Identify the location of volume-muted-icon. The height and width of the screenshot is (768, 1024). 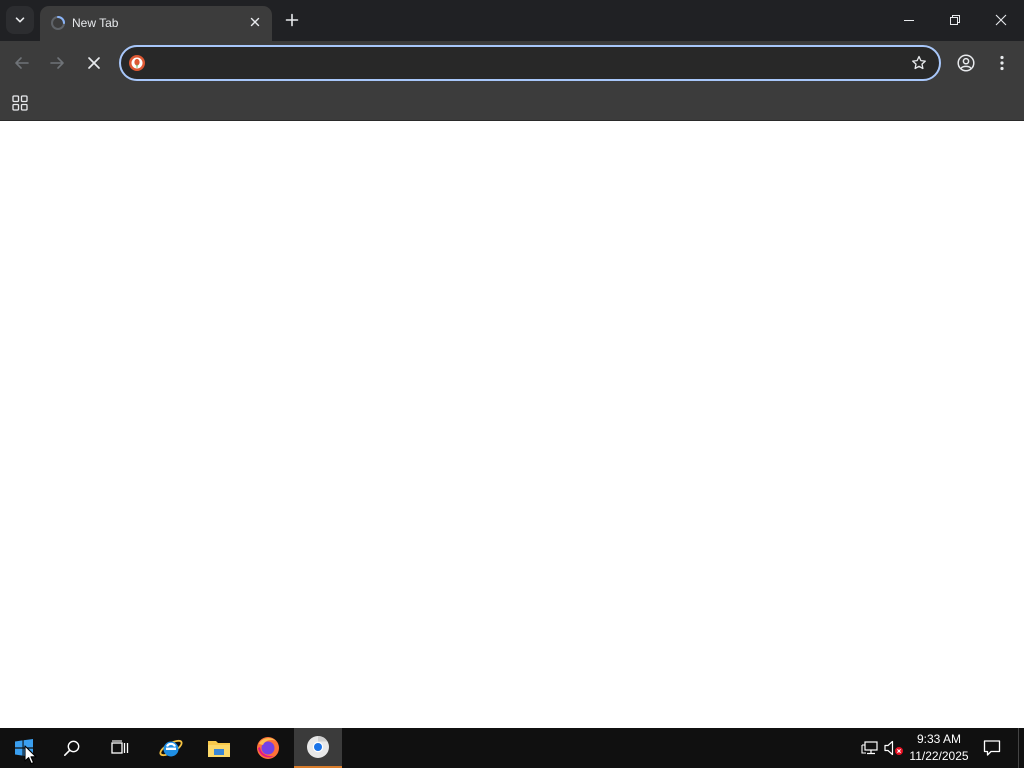
(893, 748).